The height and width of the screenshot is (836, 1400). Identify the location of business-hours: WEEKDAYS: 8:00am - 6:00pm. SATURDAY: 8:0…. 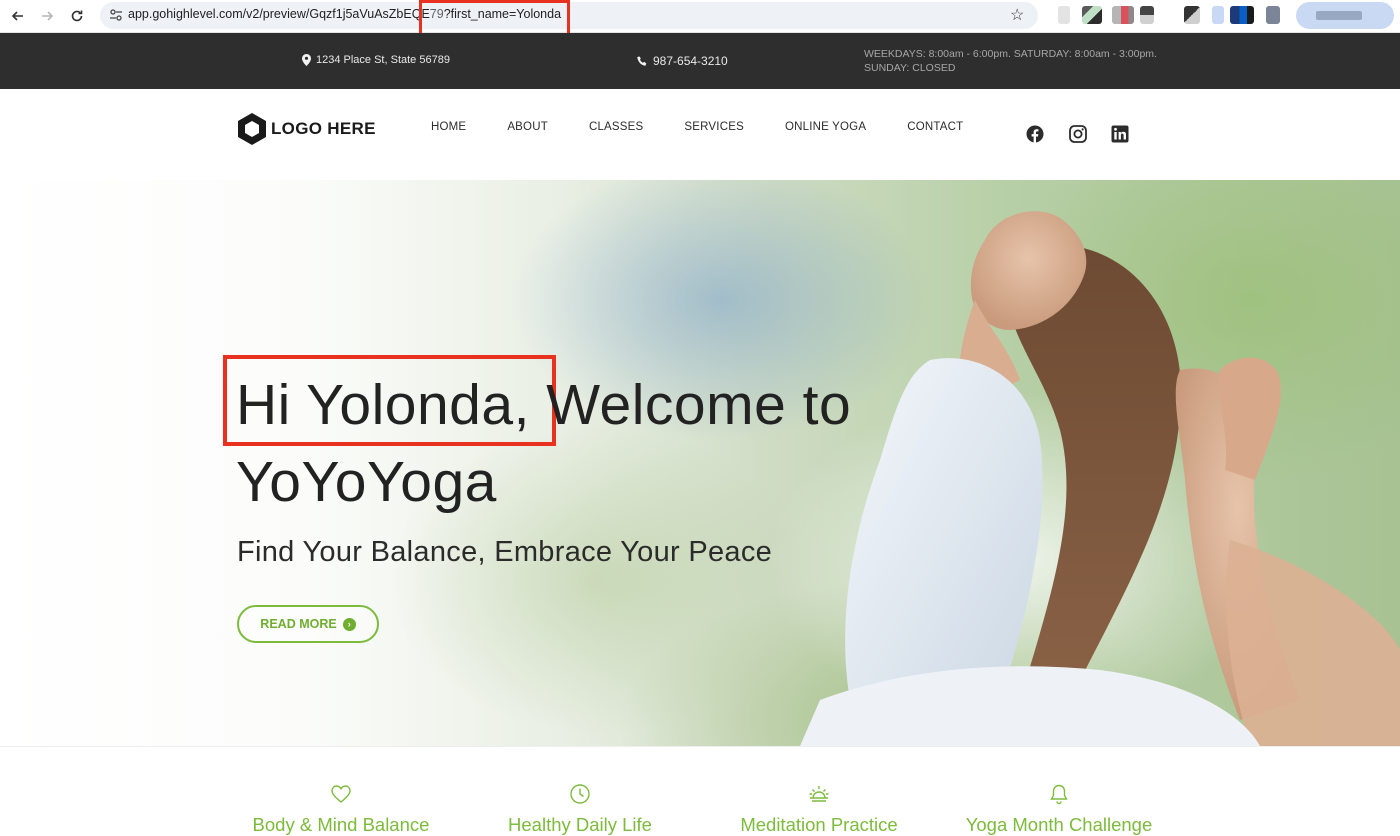
(1029, 61).